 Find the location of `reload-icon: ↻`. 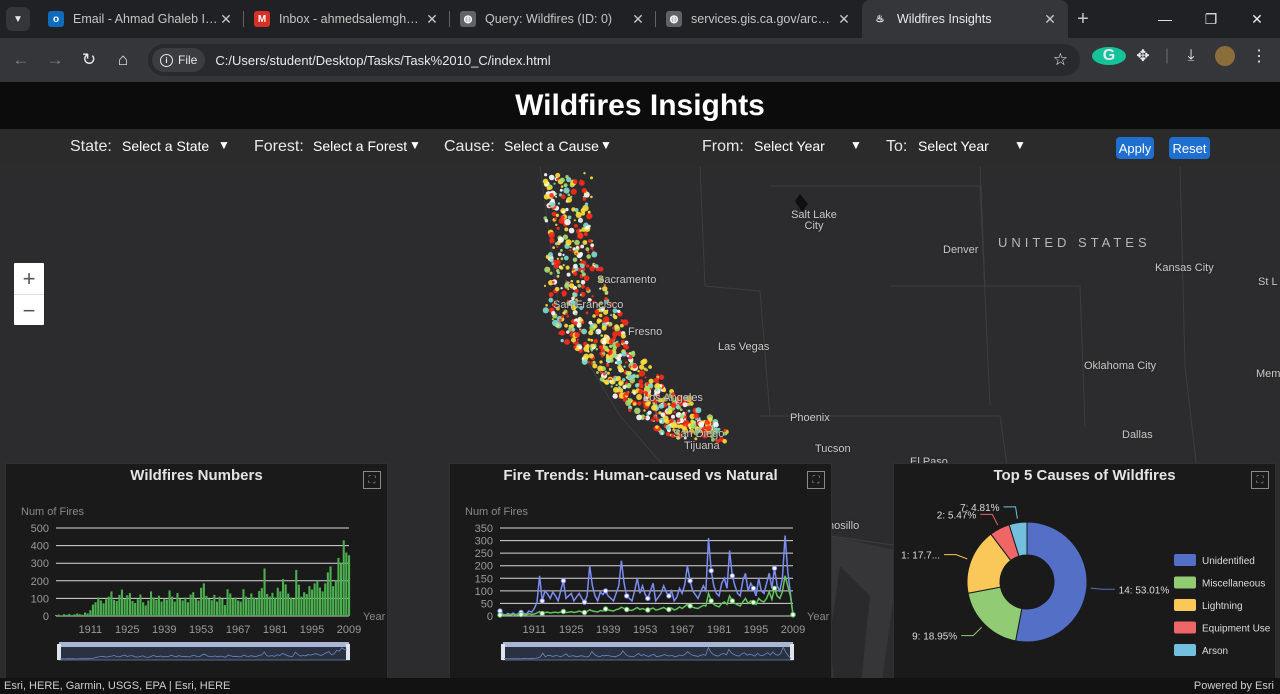

reload-icon: ↻ is located at coordinates (89, 59).